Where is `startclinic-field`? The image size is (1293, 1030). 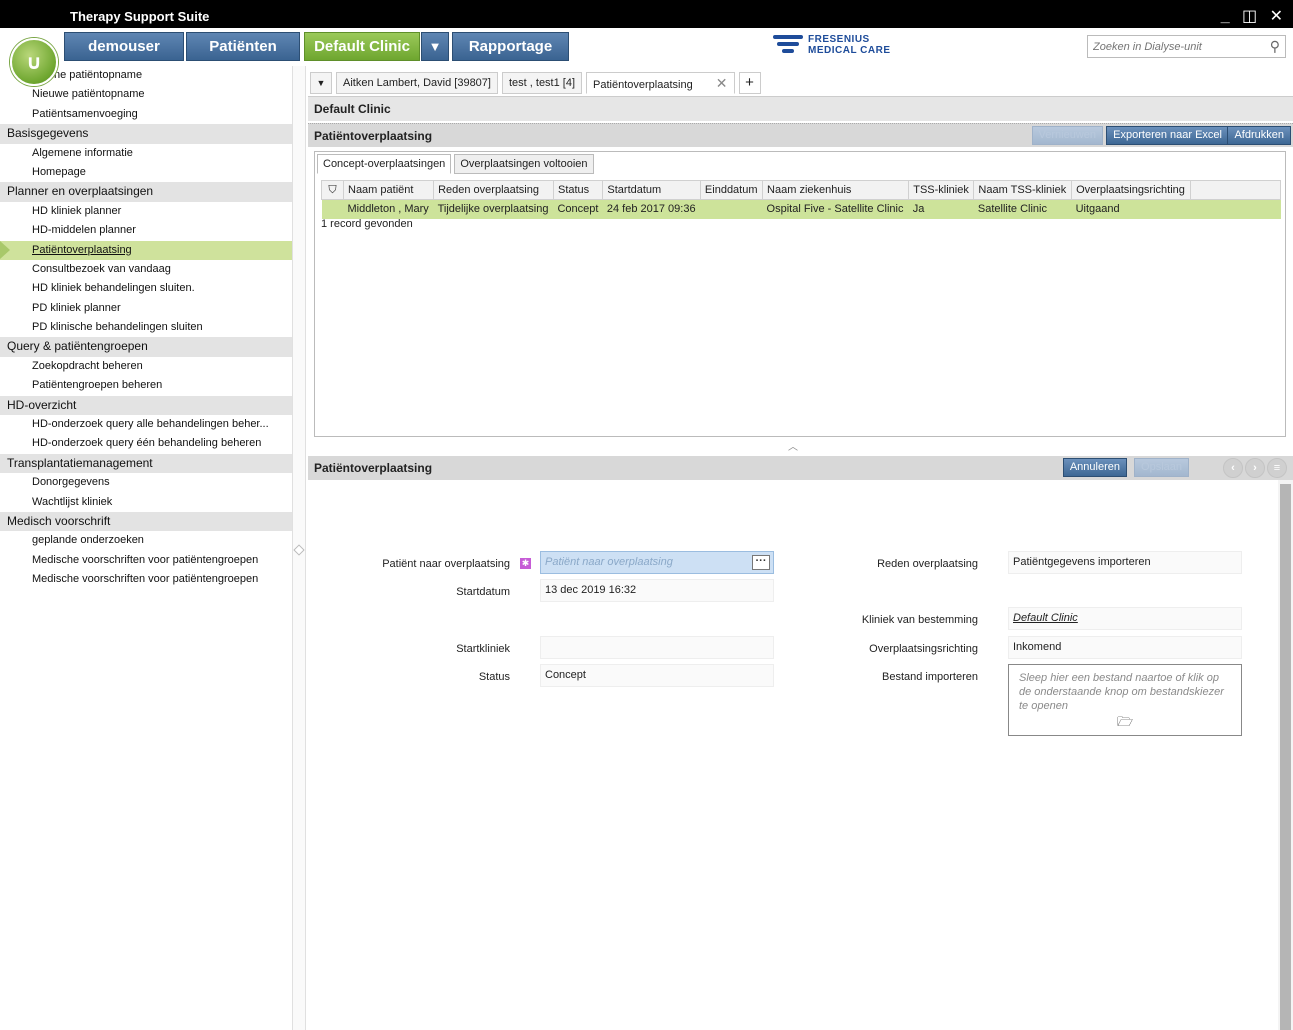
startclinic-field is located at coordinates (657, 647).